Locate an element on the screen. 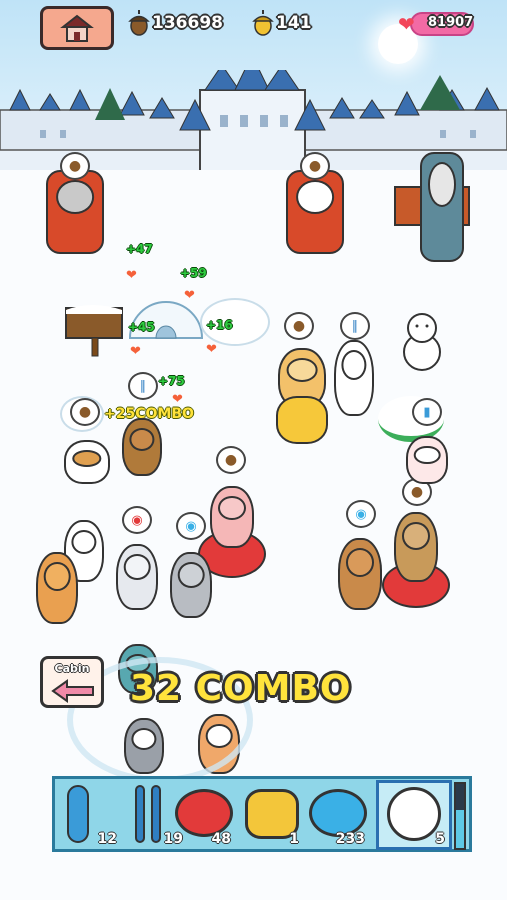  snowball-icon is located at coordinates (414, 814).